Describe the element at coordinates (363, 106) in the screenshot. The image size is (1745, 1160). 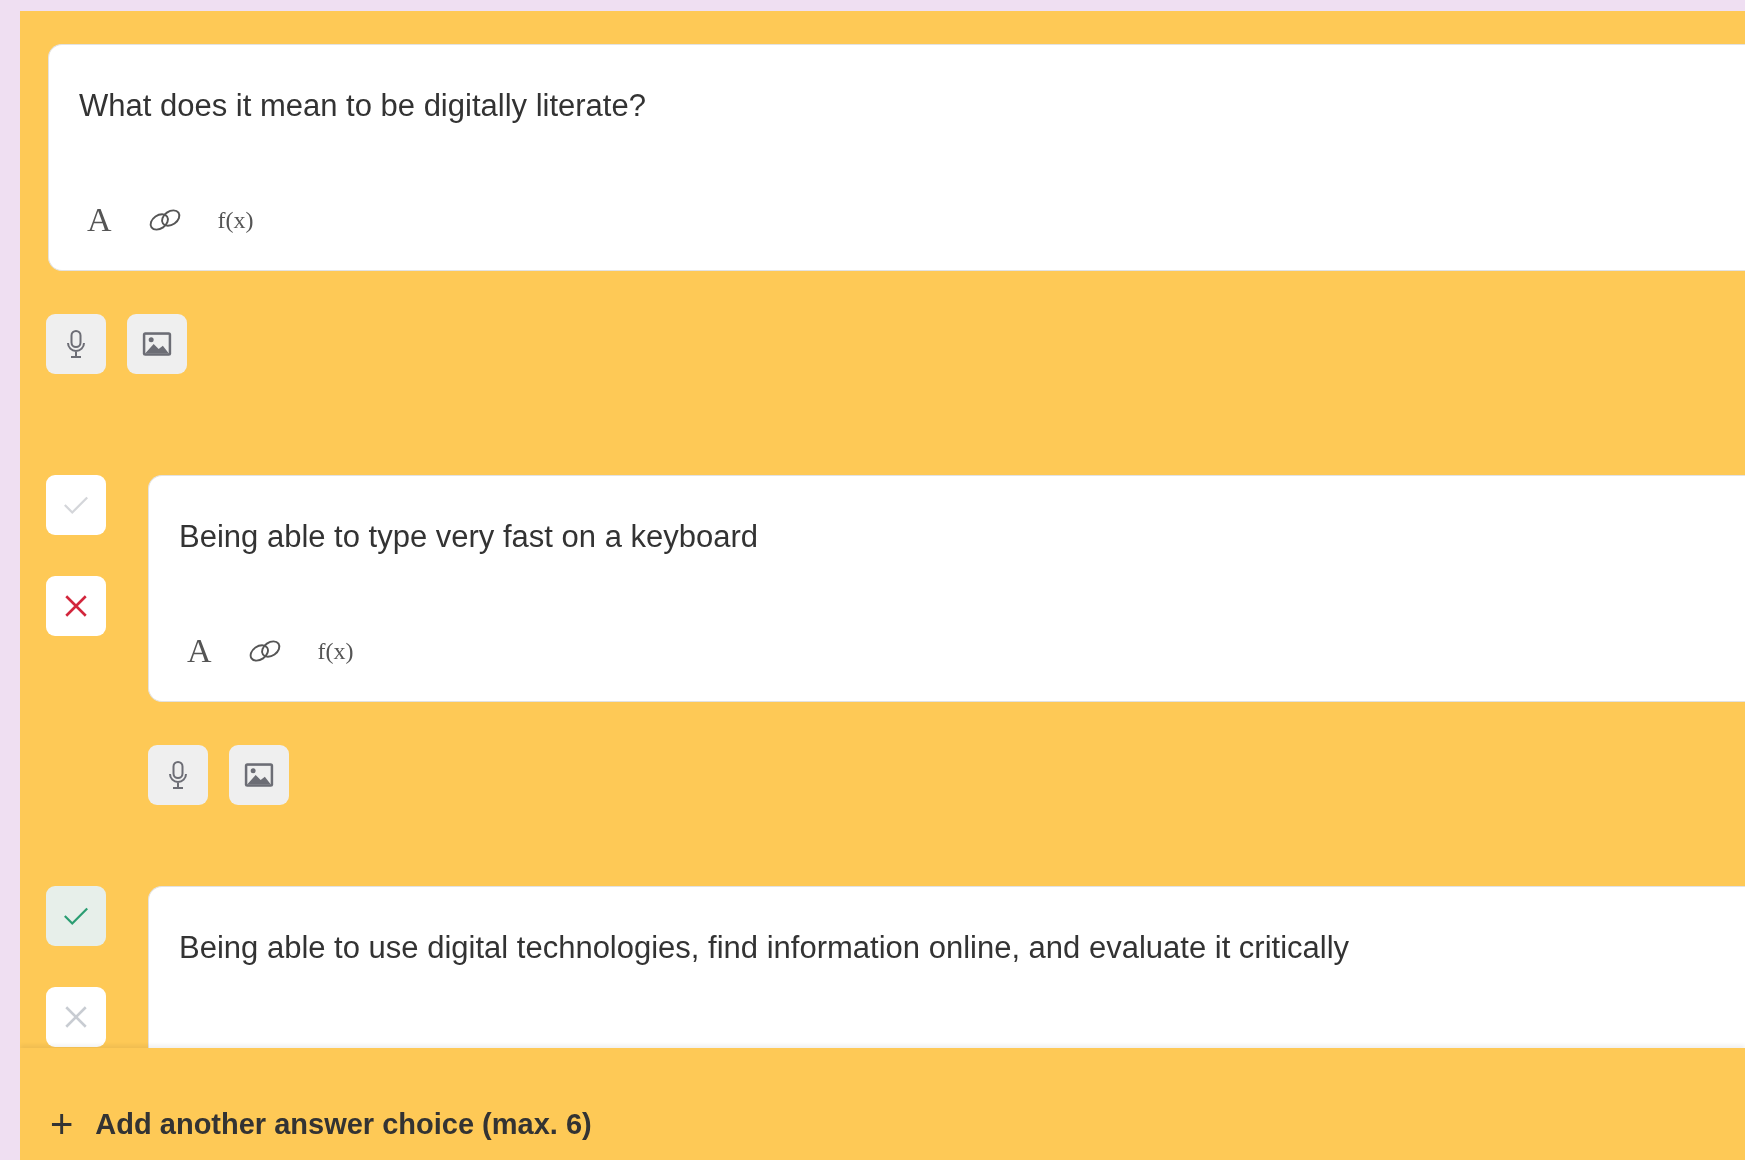
I see `question-text: What does it mean to be digitally literate?` at that location.